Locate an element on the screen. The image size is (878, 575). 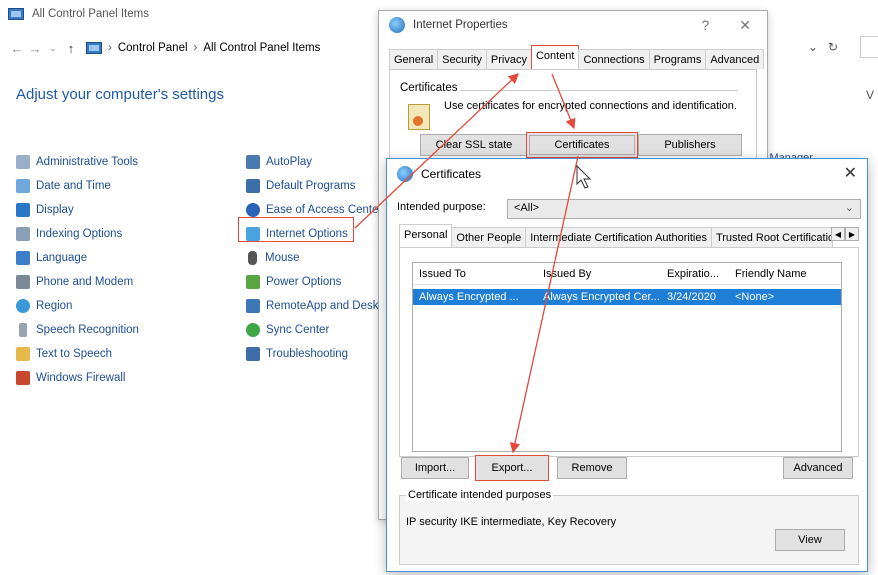
tab-intermediate-ca: Intermediate Certification Authorities is located at coordinates (618, 237).